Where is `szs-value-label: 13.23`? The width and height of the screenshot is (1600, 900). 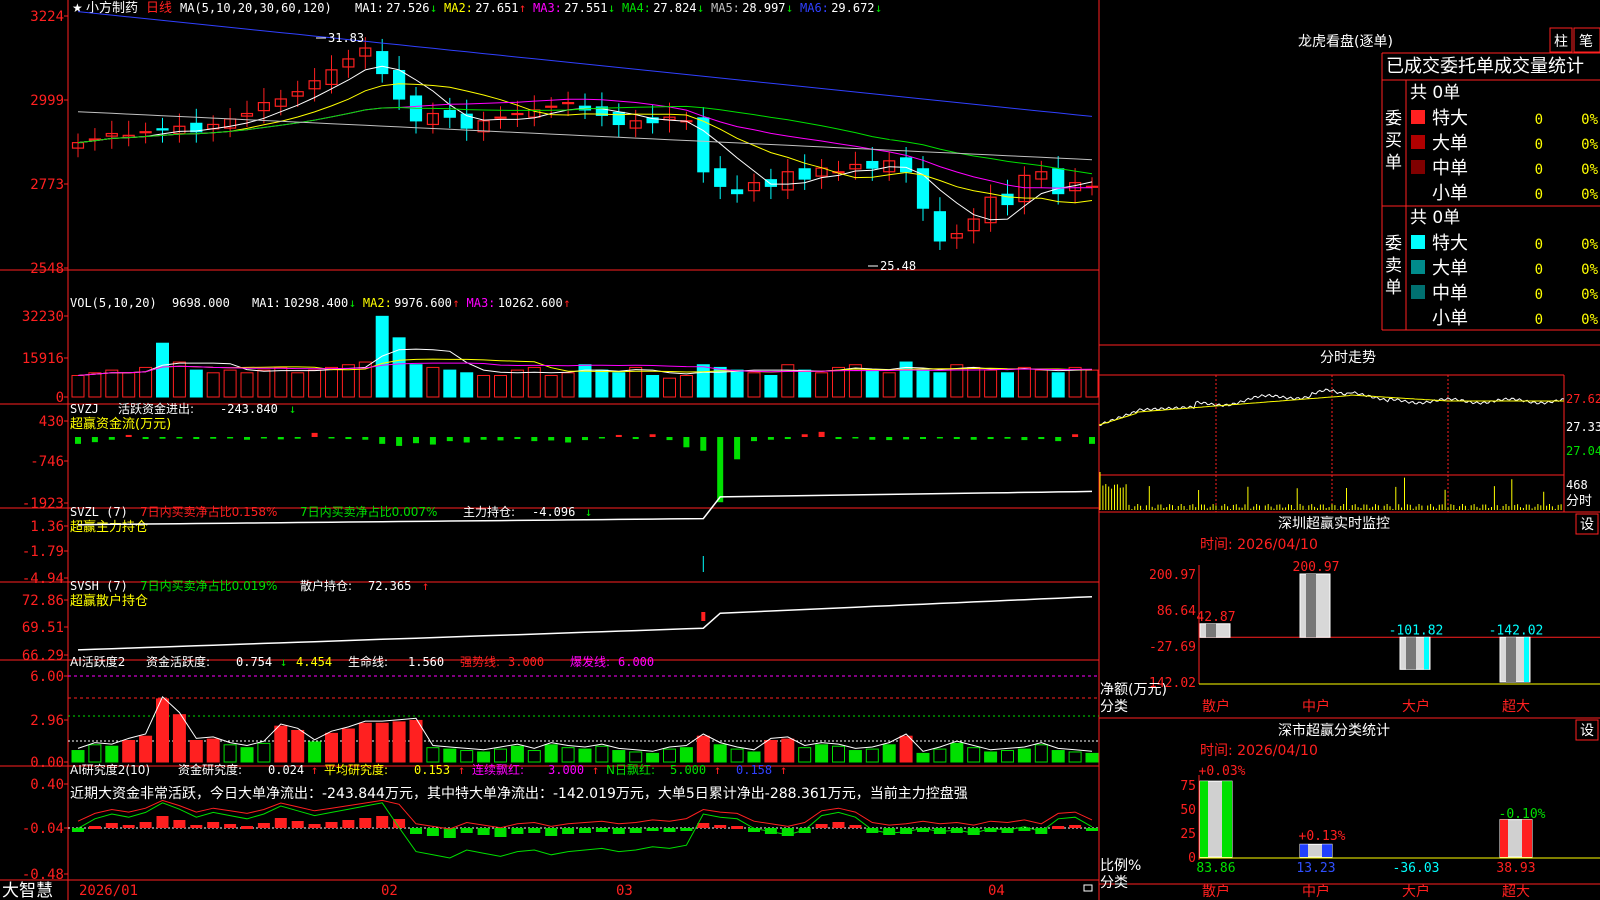 szs-value-label: 13.23 is located at coordinates (1315, 868).